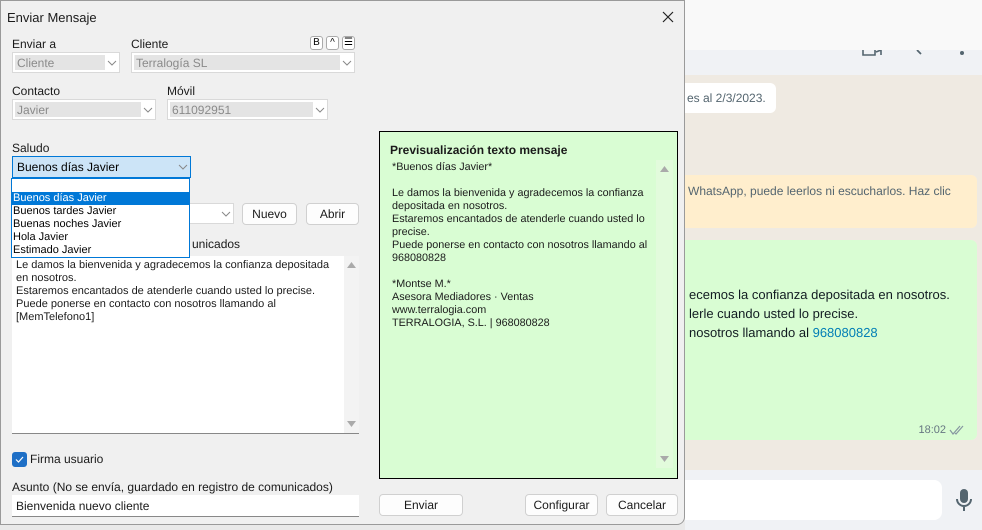 This screenshot has height=530, width=982. What do you see at coordinates (101, 167) in the screenshot?
I see `greeting-dropdown: Buenos días Javier` at bounding box center [101, 167].